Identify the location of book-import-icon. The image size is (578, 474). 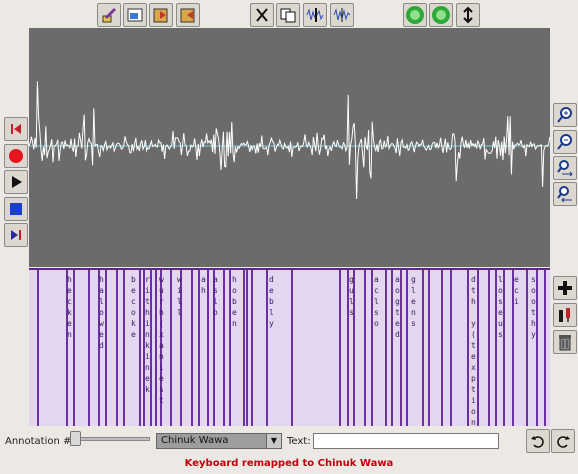
(187, 15).